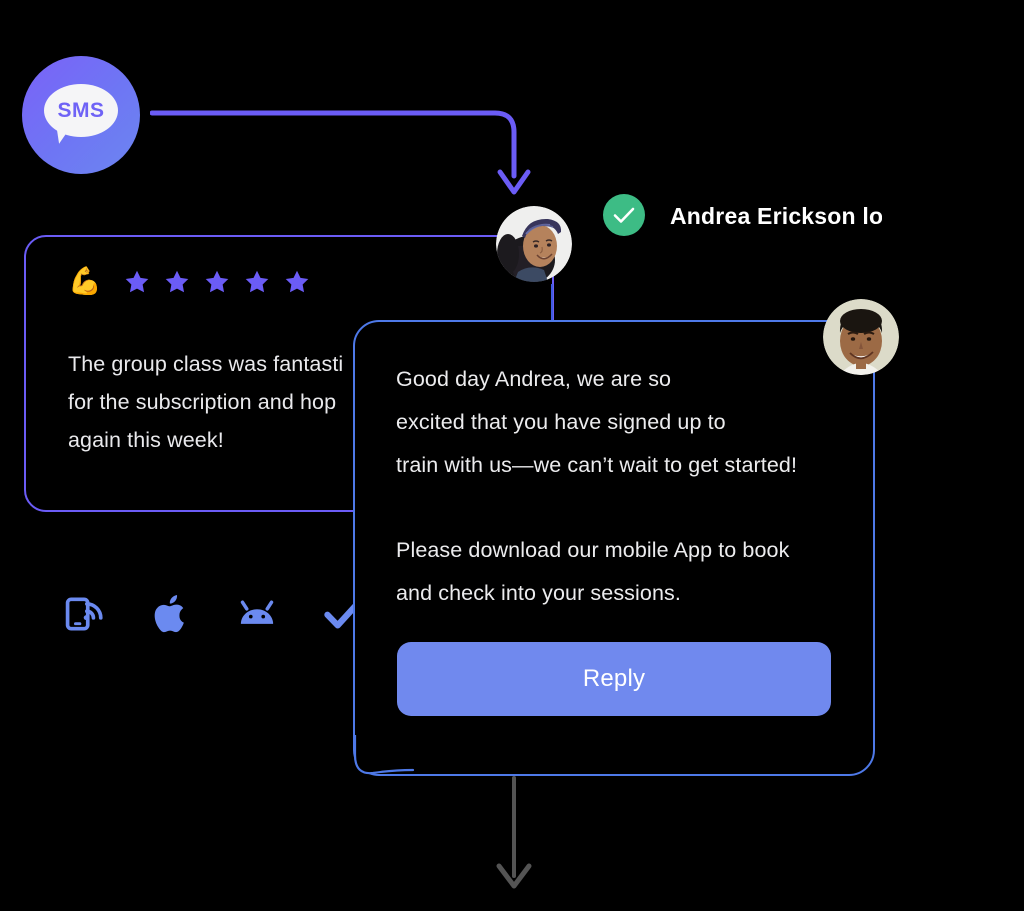 Image resolution: width=1024 pixels, height=911 pixels. I want to click on avatar-andrea-erickson, so click(534, 244).